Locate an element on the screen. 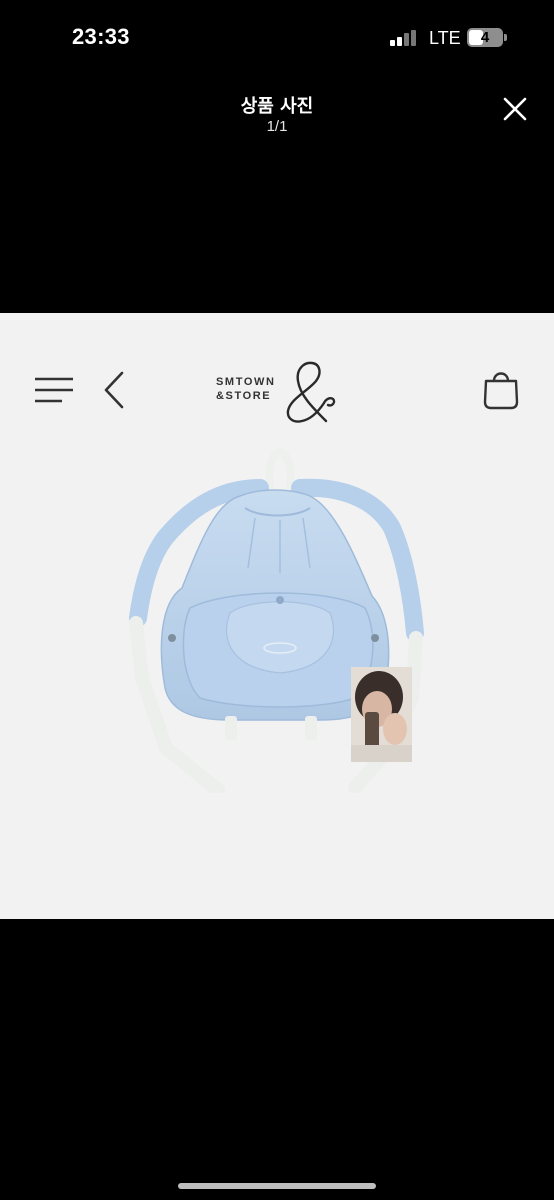  status-time: 23:33 is located at coordinates (101, 36).